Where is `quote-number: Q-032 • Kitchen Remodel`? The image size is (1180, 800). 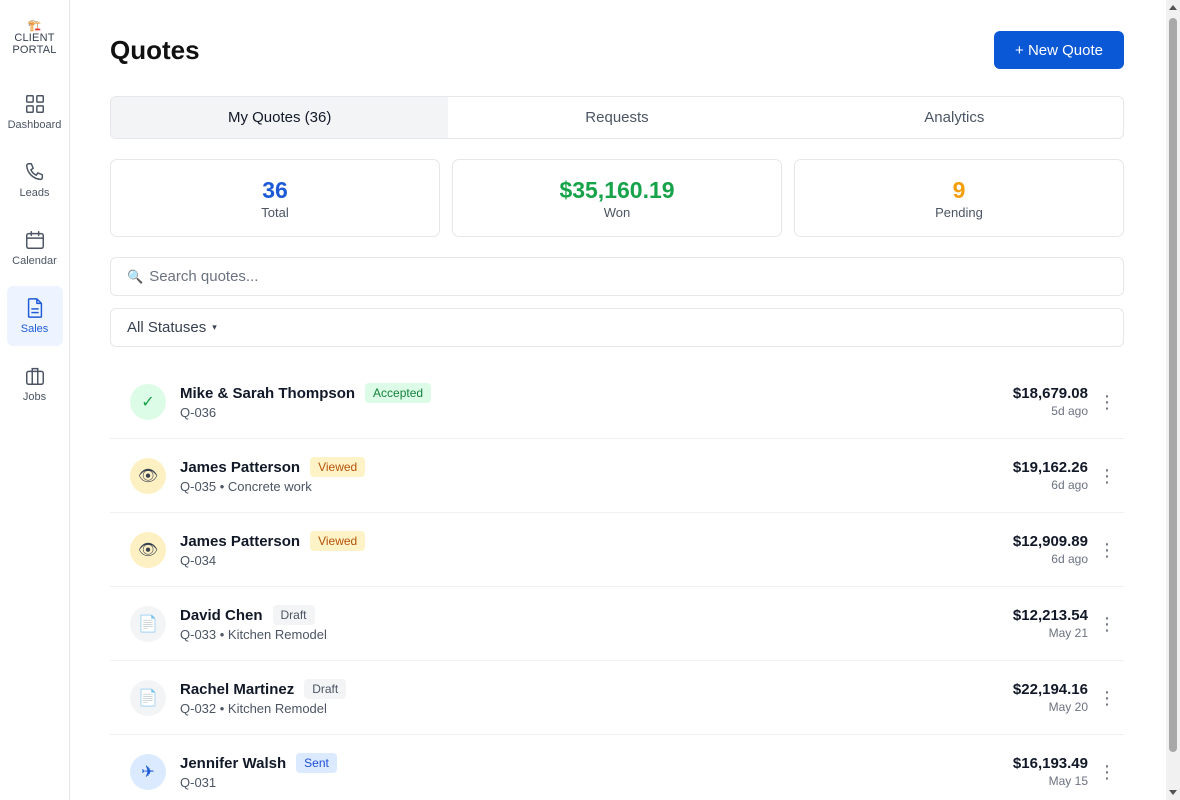
quote-number: Q-032 • Kitchen Remodel is located at coordinates (253, 708).